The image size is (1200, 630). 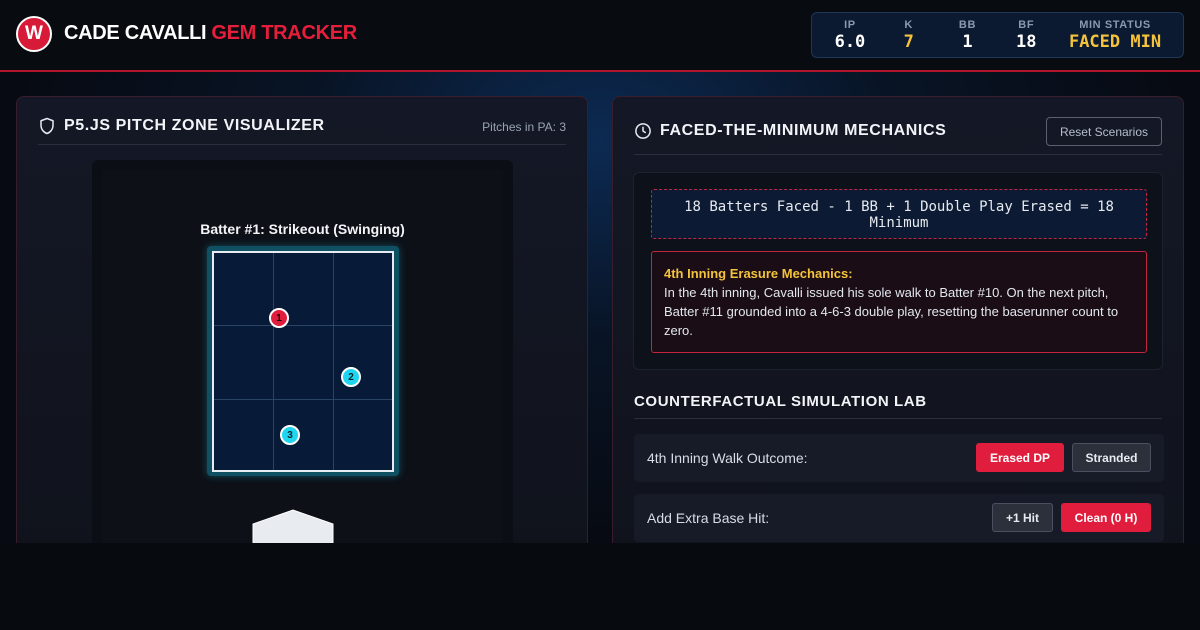 What do you see at coordinates (1115, 24) in the screenshot?
I see `stat-label: MIN STATUS` at bounding box center [1115, 24].